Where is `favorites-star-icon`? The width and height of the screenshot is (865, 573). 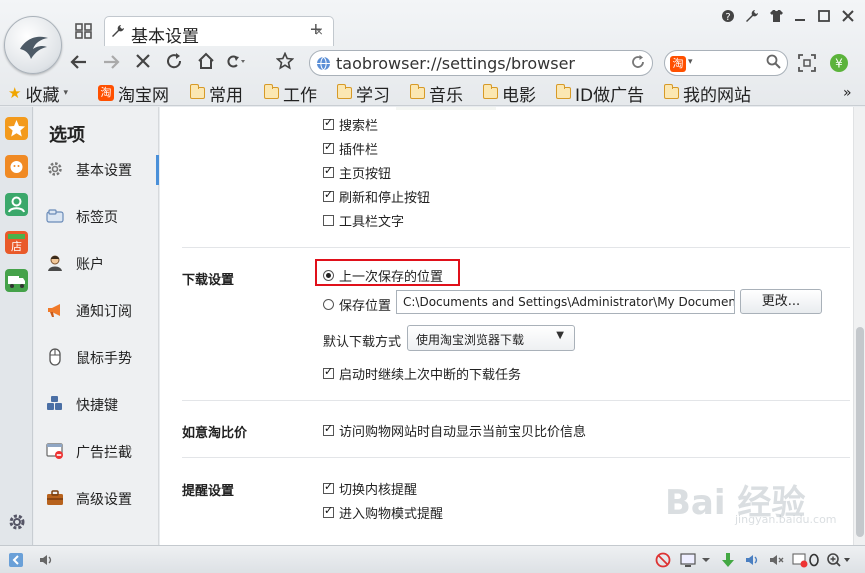
favorites-star-icon is located at coordinates (16, 128).